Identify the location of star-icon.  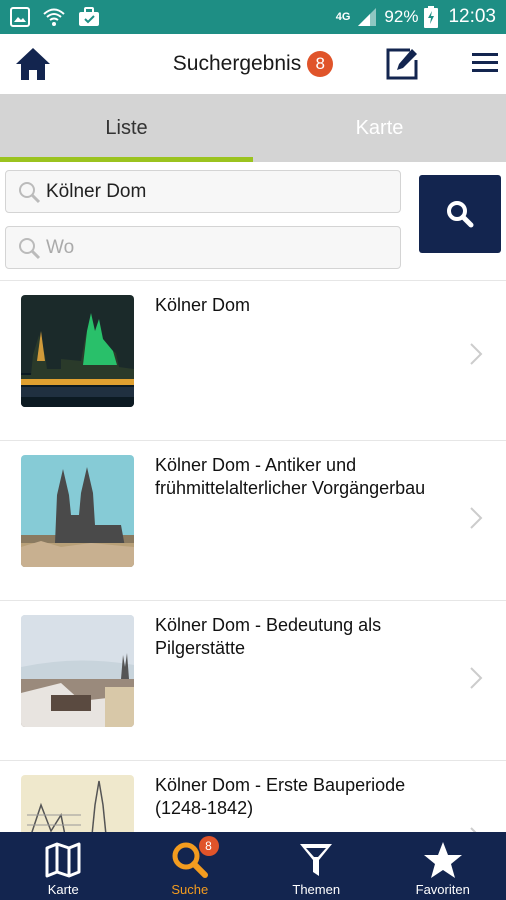
(442, 860).